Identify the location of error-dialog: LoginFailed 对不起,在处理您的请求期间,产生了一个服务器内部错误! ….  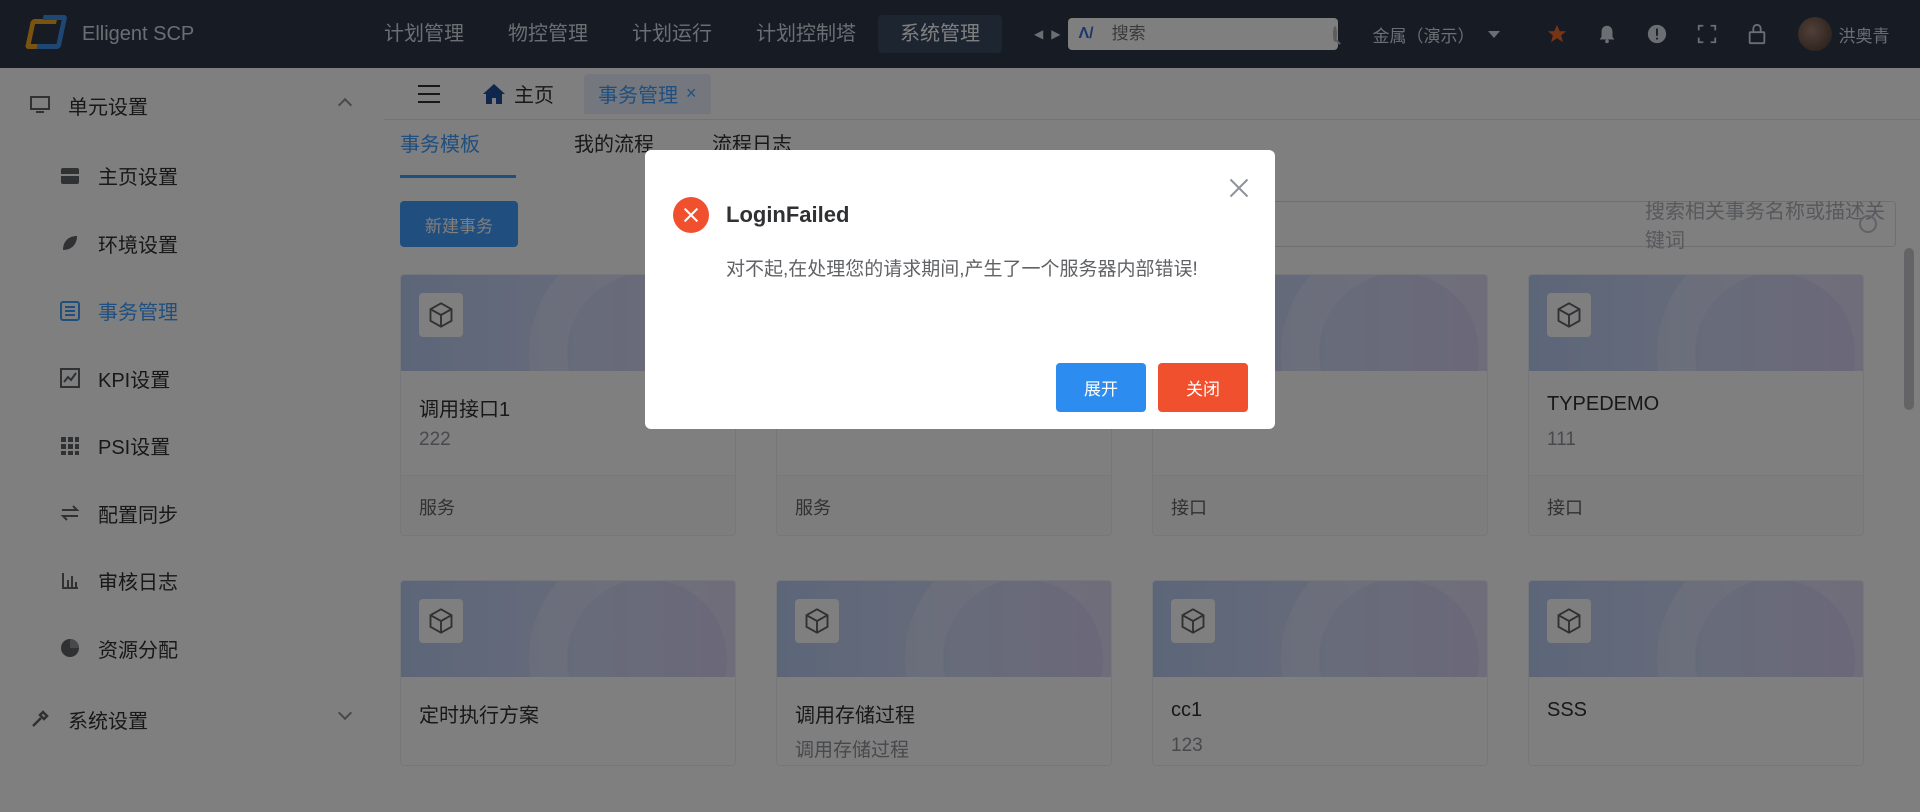
(960, 289).